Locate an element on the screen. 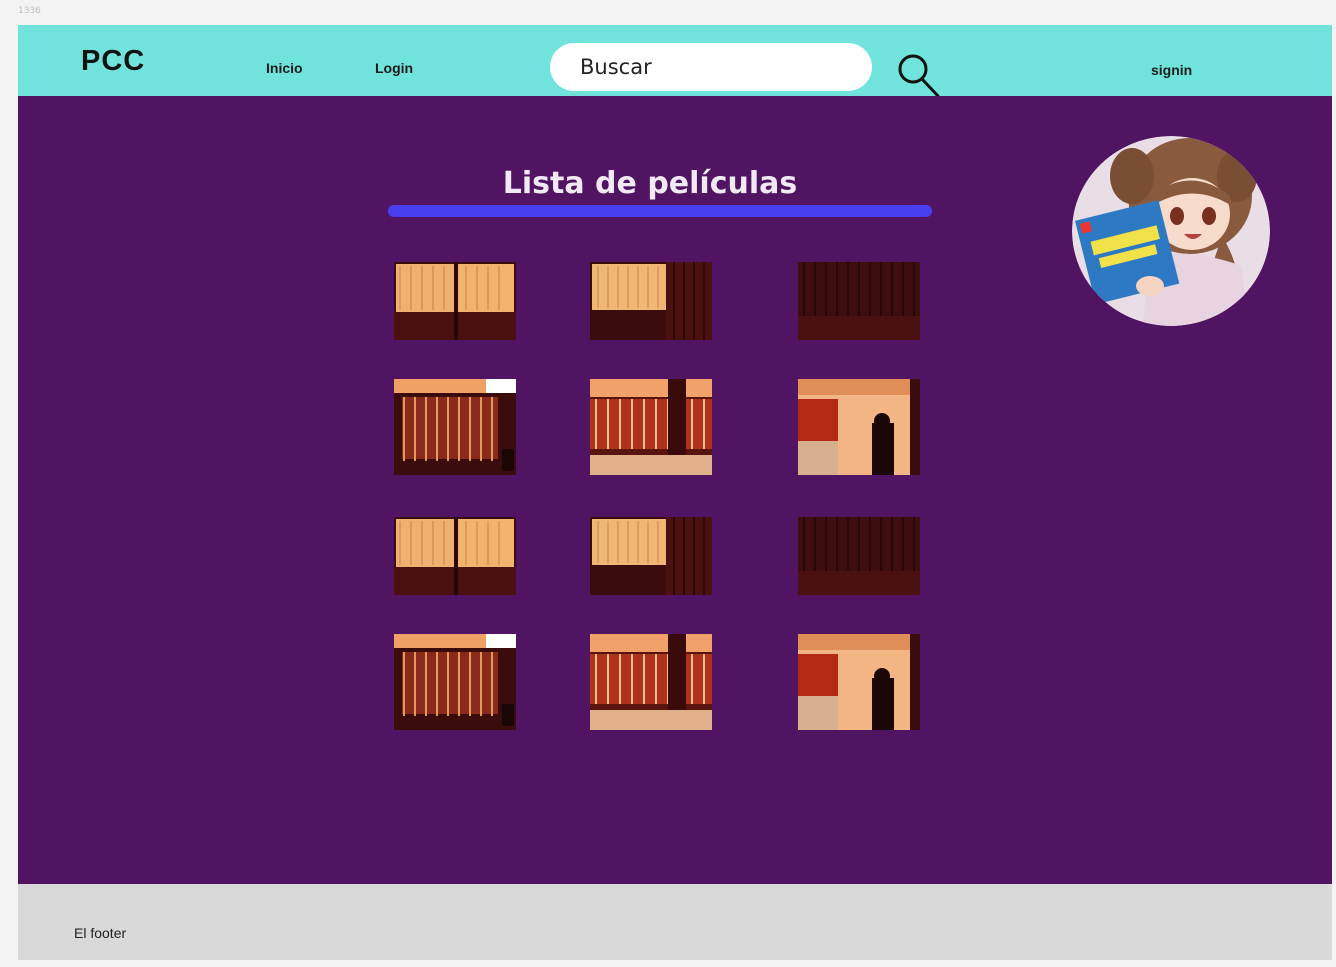 The image size is (1336, 967). footer: El footer is located at coordinates (675, 922).